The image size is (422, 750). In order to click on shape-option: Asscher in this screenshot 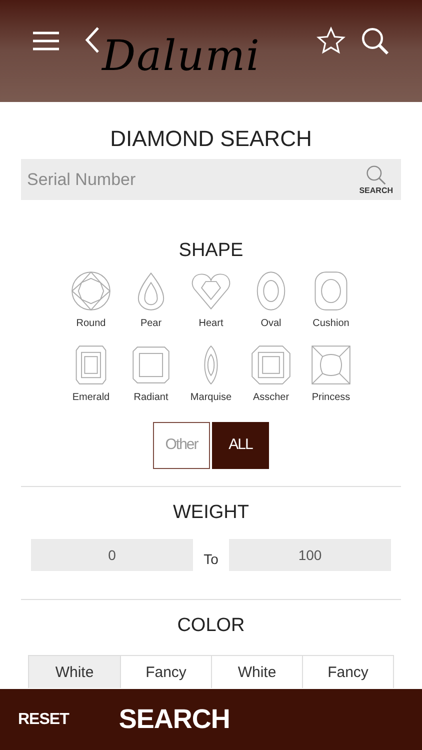, I will do `click(271, 374)`.